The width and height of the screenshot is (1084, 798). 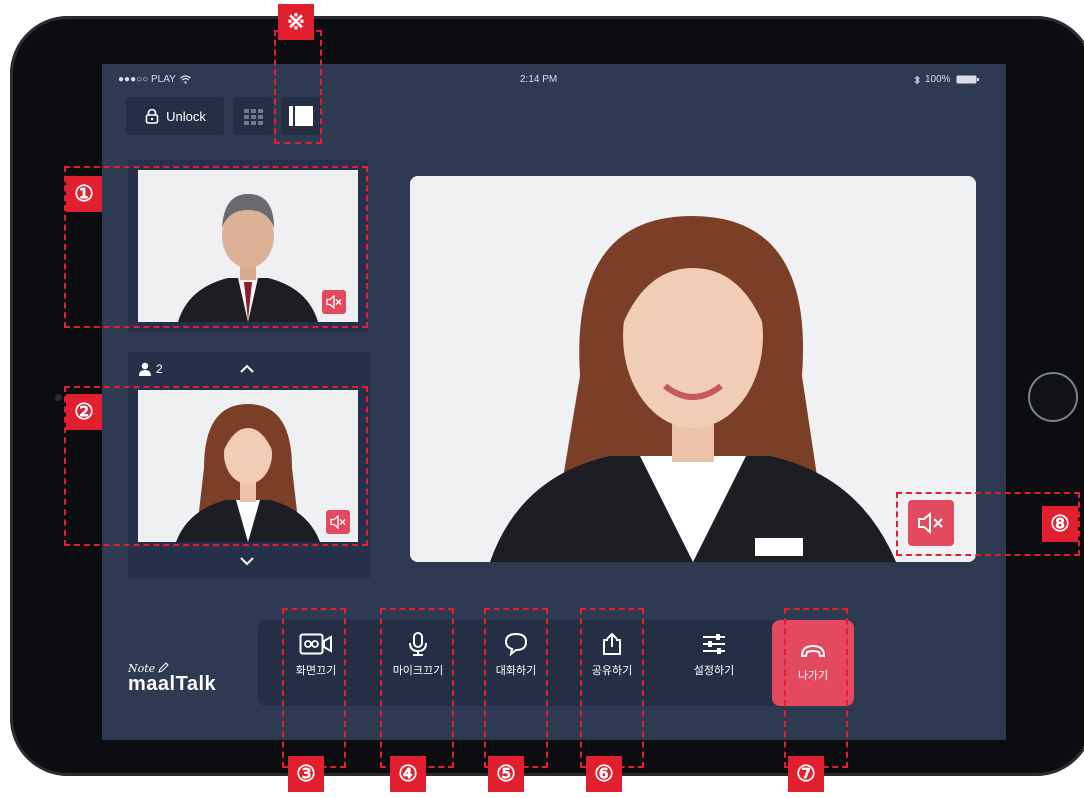 What do you see at coordinates (172, 684) in the screenshot?
I see `logo-main-text: maalTalk` at bounding box center [172, 684].